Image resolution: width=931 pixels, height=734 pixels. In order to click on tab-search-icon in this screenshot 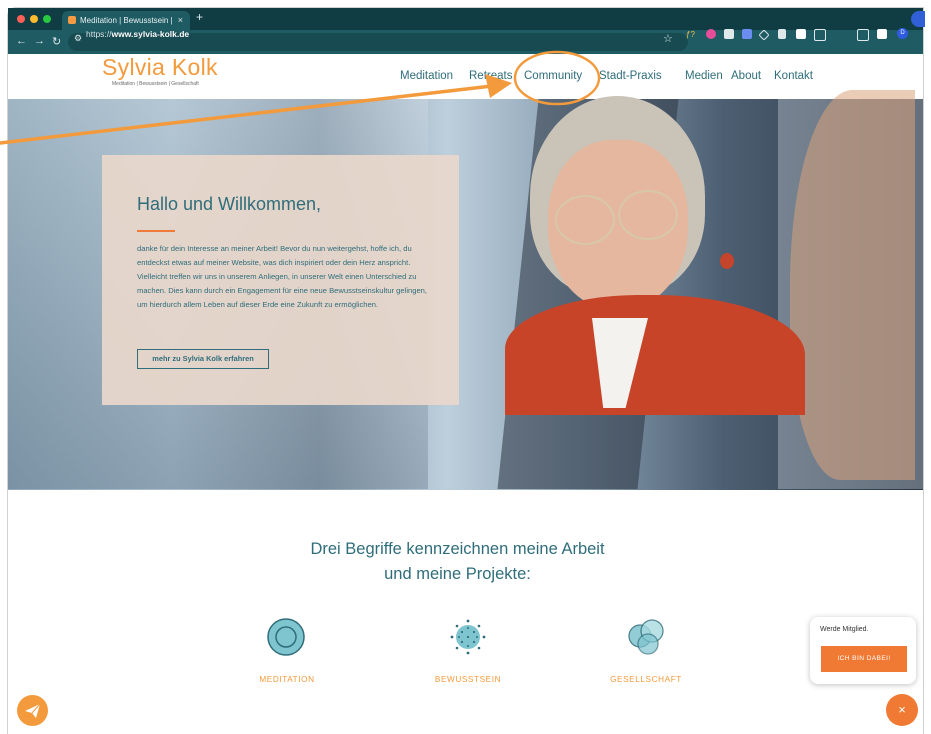, I will do `click(918, 19)`.